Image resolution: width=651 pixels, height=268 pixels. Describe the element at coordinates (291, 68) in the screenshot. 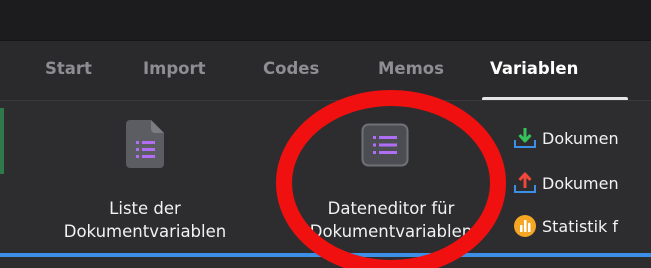

I see `tab-codes: Codes` at that location.